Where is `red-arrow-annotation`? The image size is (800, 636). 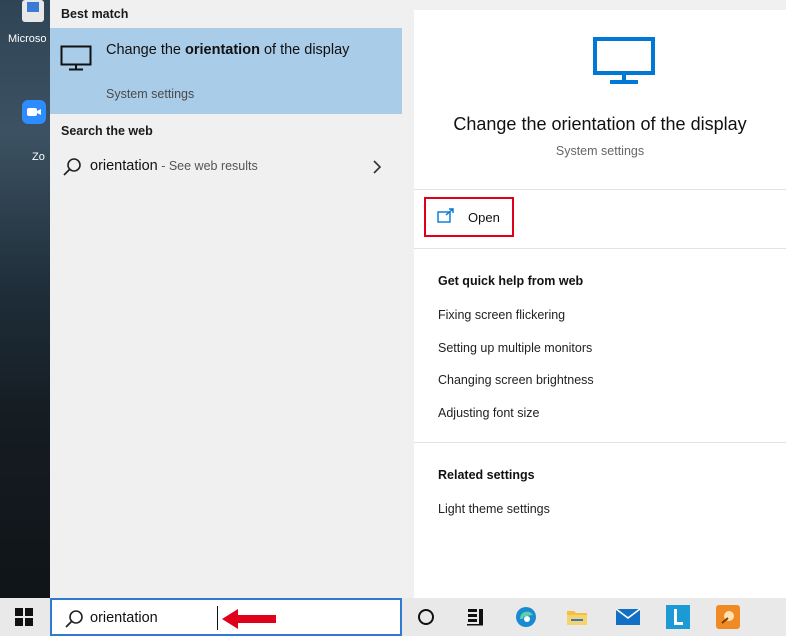
red-arrow-annotation is located at coordinates (250, 621).